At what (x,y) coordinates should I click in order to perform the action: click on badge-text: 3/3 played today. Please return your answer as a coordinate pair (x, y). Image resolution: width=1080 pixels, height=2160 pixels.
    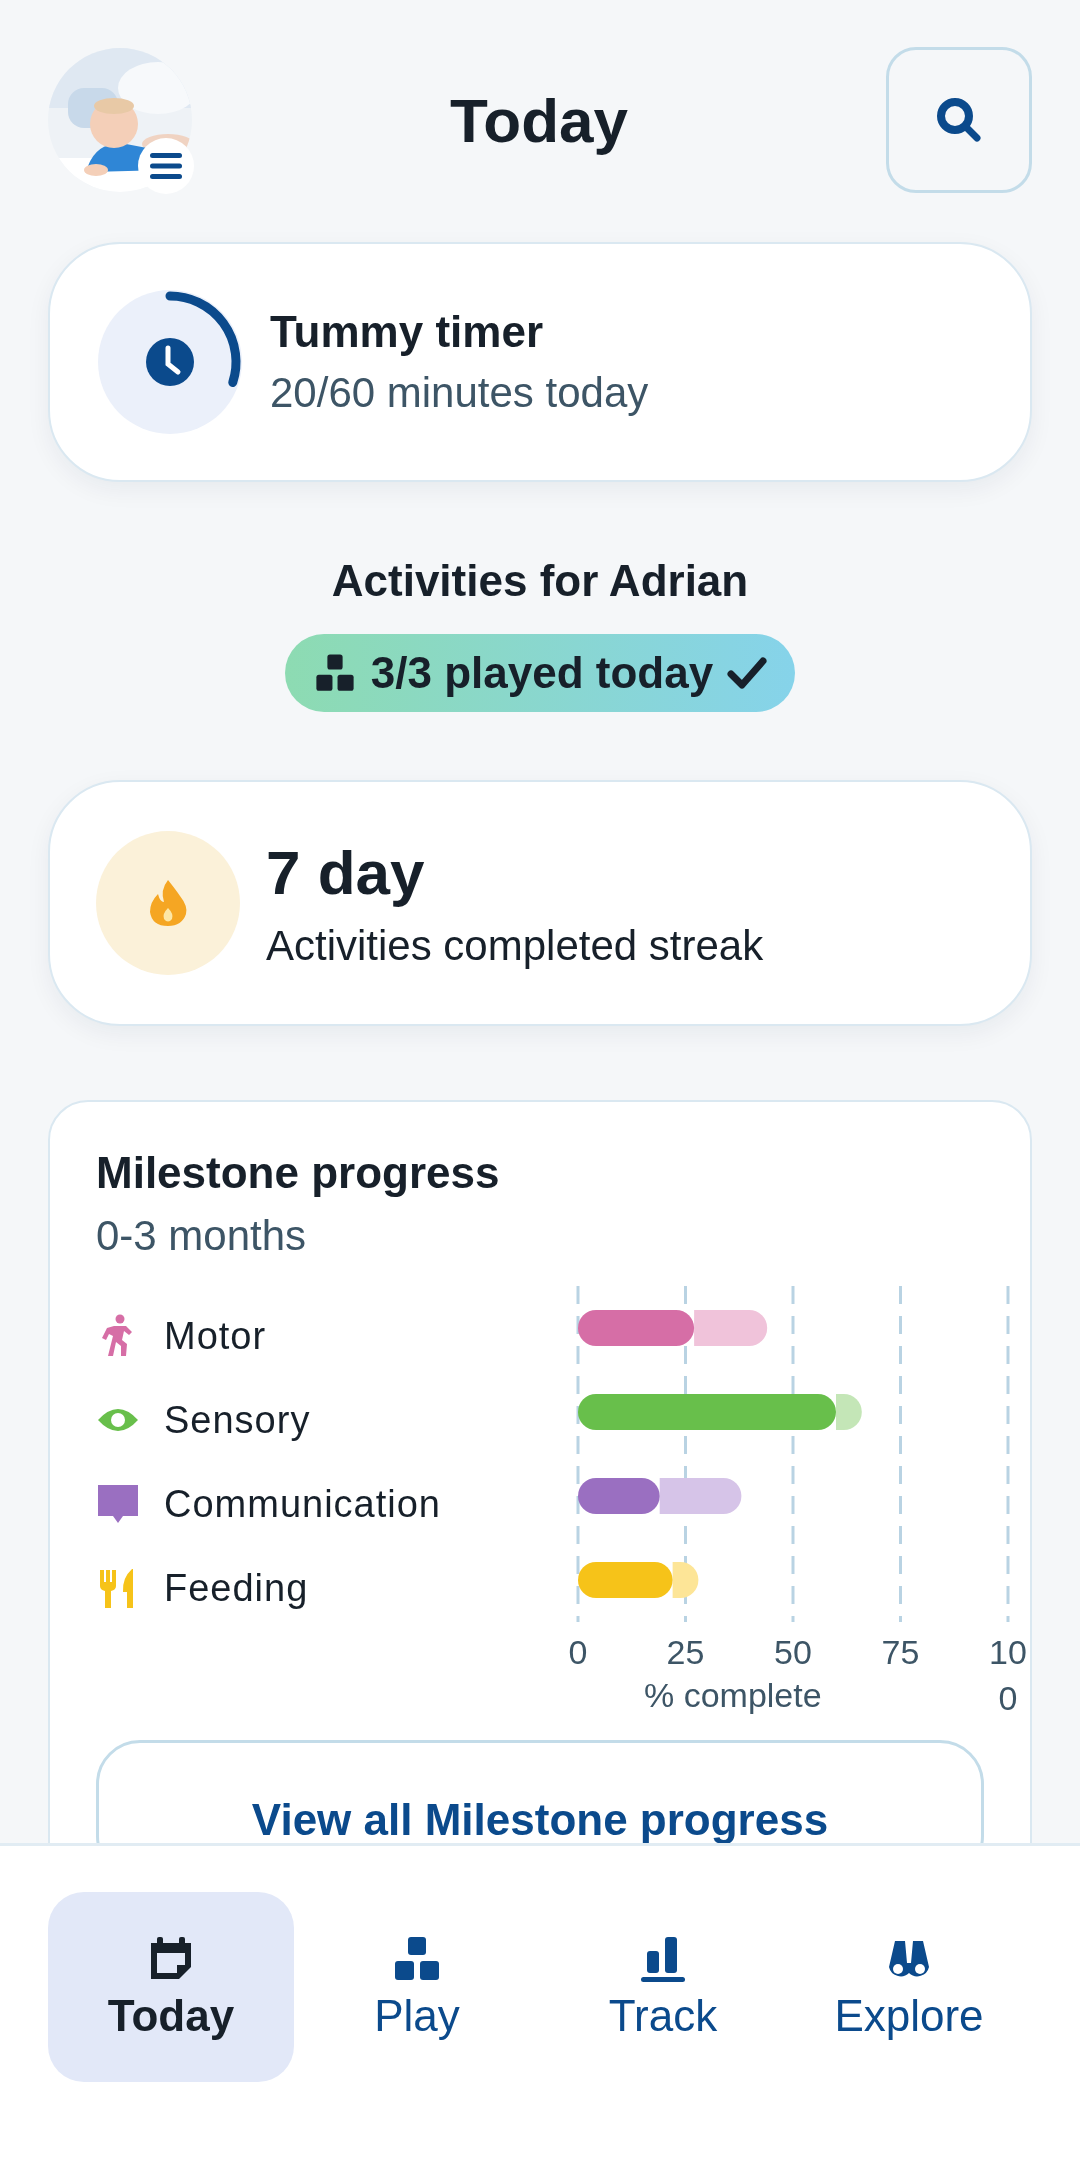
    Looking at the image, I should click on (542, 673).